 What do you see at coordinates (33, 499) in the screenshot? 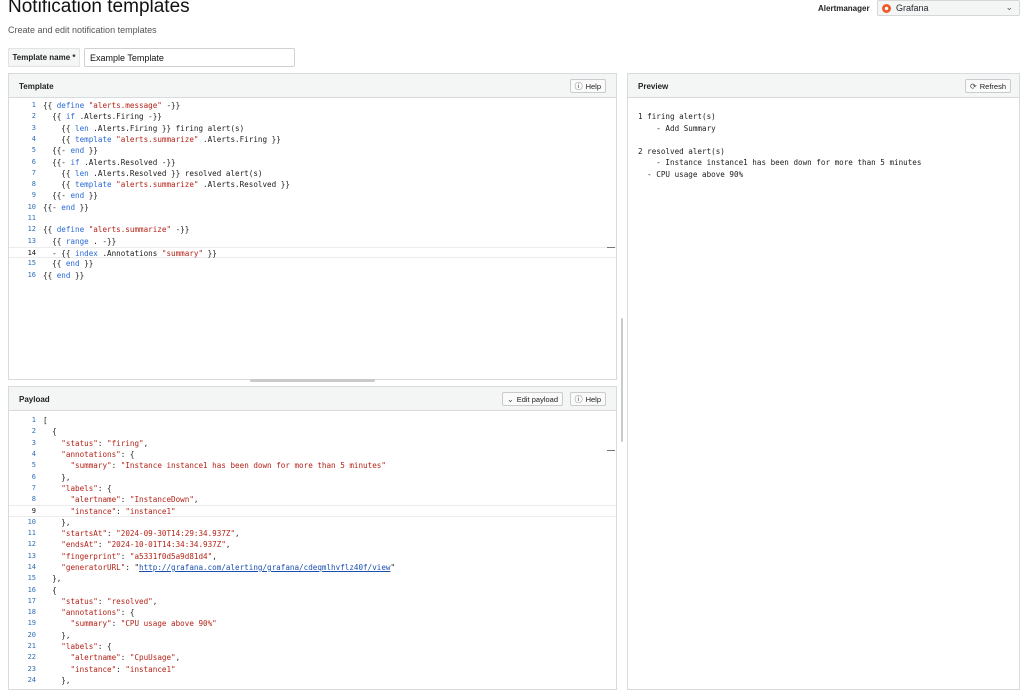
I see `line-number: 8` at bounding box center [33, 499].